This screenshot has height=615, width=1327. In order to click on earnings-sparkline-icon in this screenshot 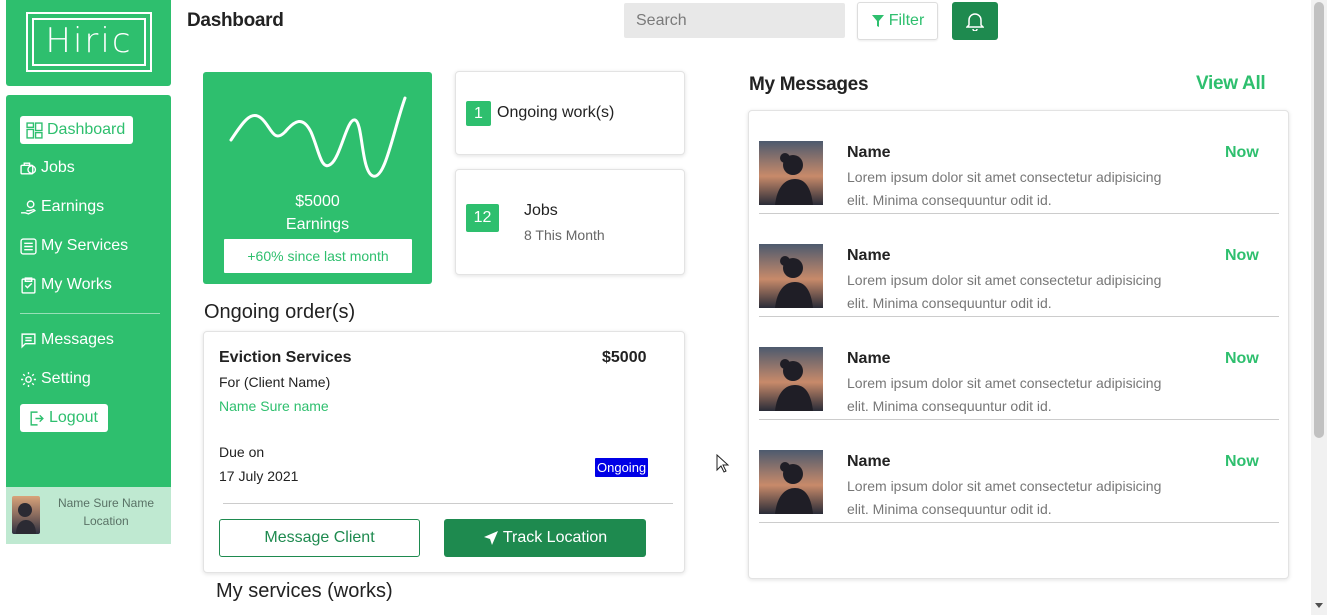, I will do `click(318, 137)`.